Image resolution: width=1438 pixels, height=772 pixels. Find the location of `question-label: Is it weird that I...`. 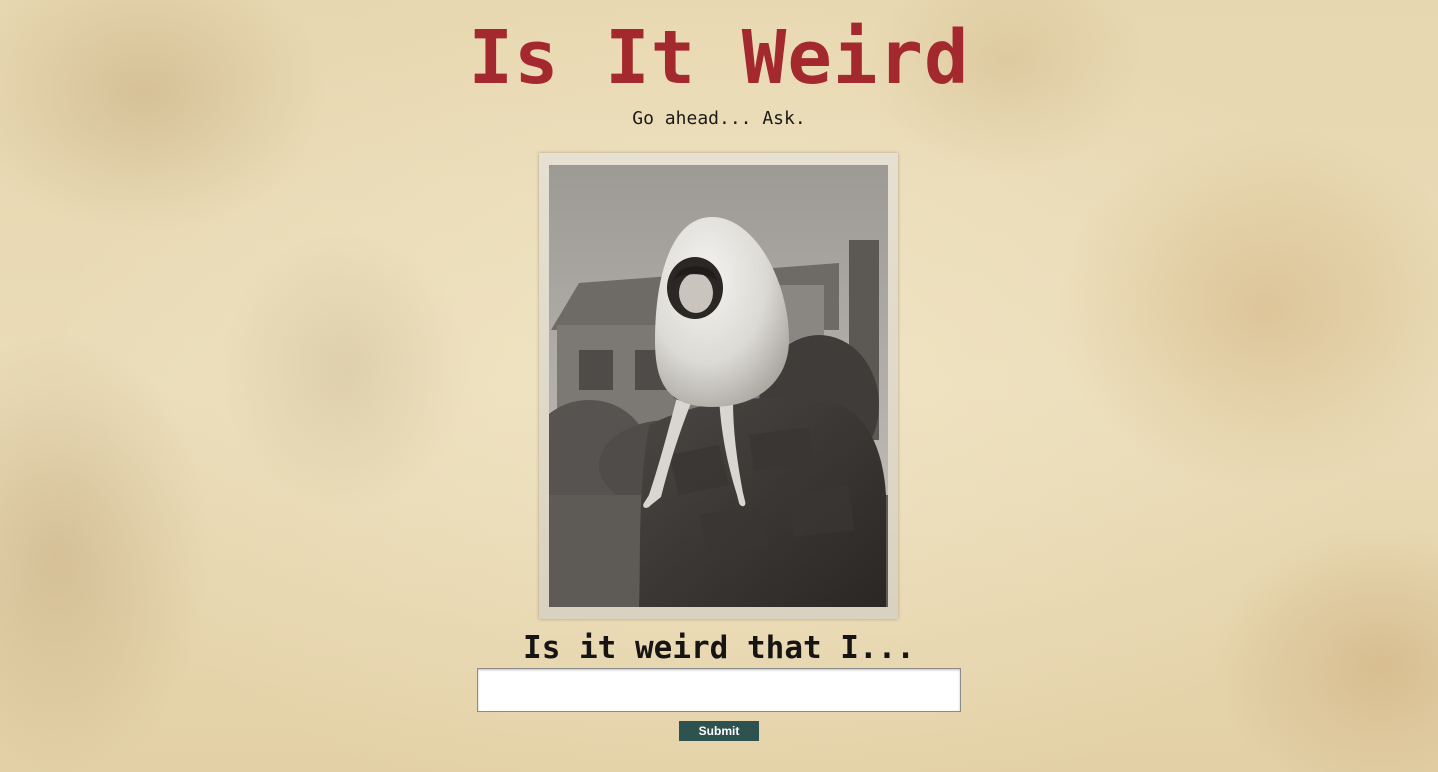

question-label: Is it weird that I... is located at coordinates (719, 648).